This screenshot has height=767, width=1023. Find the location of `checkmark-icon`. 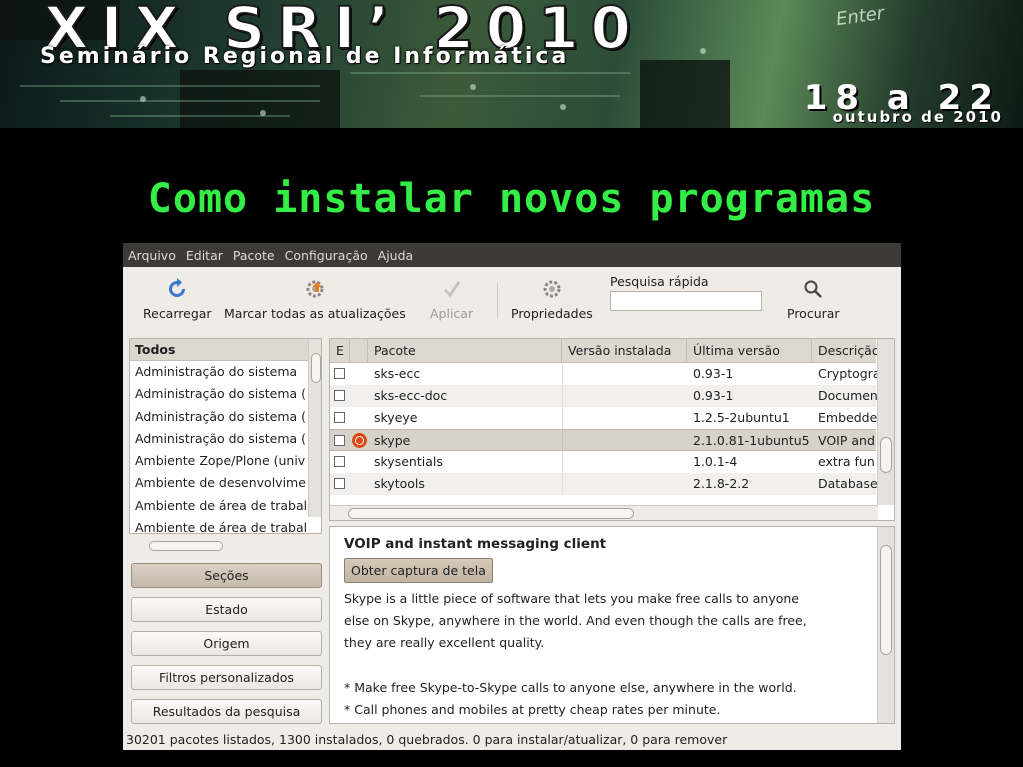

checkmark-icon is located at coordinates (452, 289).